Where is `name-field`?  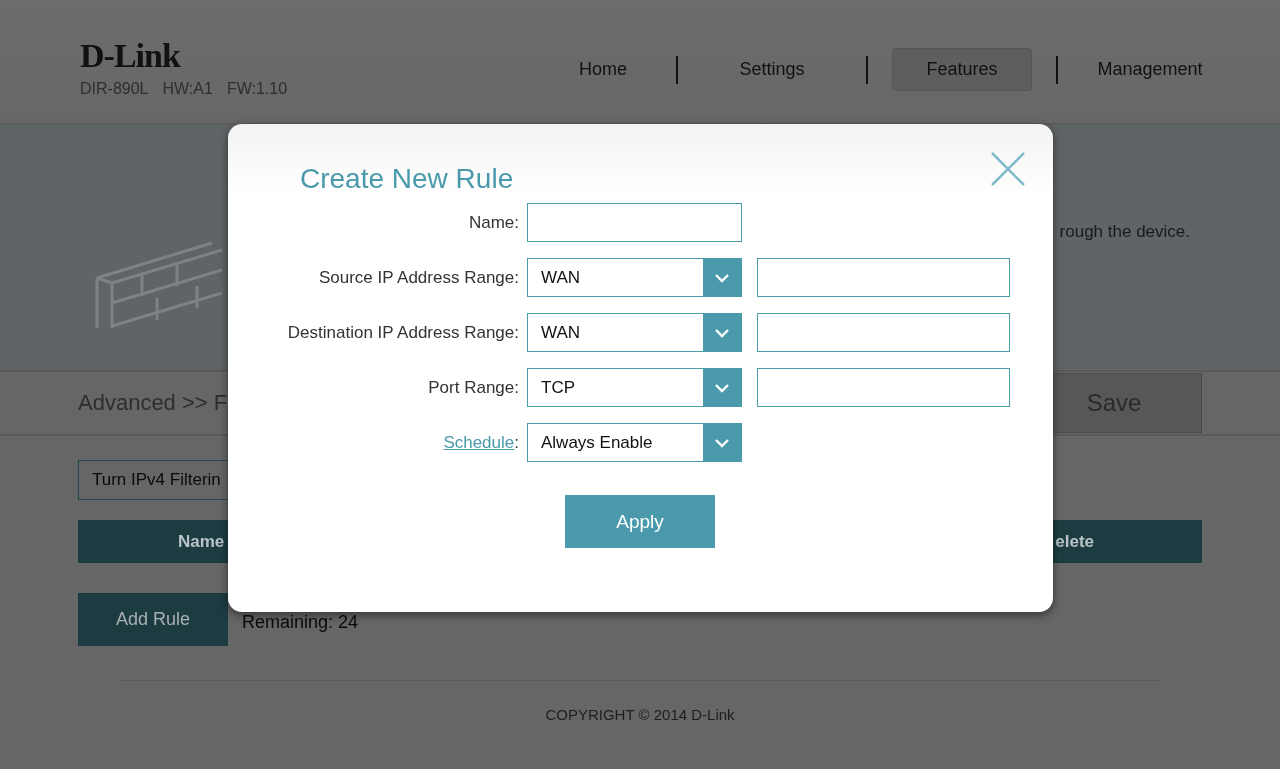 name-field is located at coordinates (634, 222).